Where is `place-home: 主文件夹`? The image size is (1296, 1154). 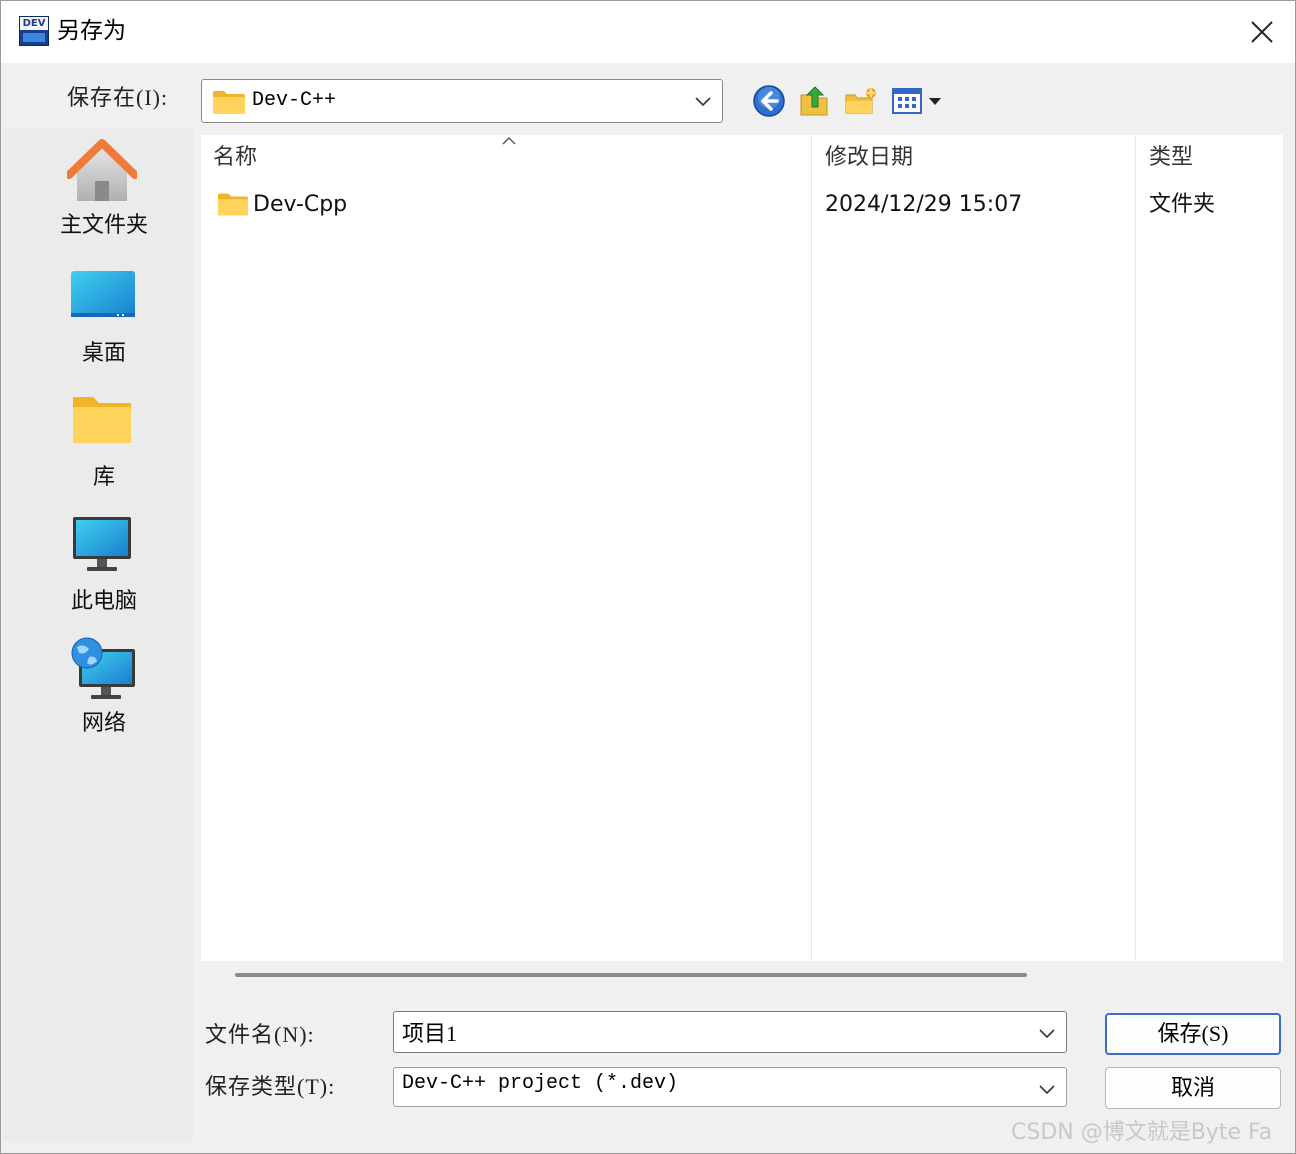 place-home: 主文件夹 is located at coordinates (98, 198).